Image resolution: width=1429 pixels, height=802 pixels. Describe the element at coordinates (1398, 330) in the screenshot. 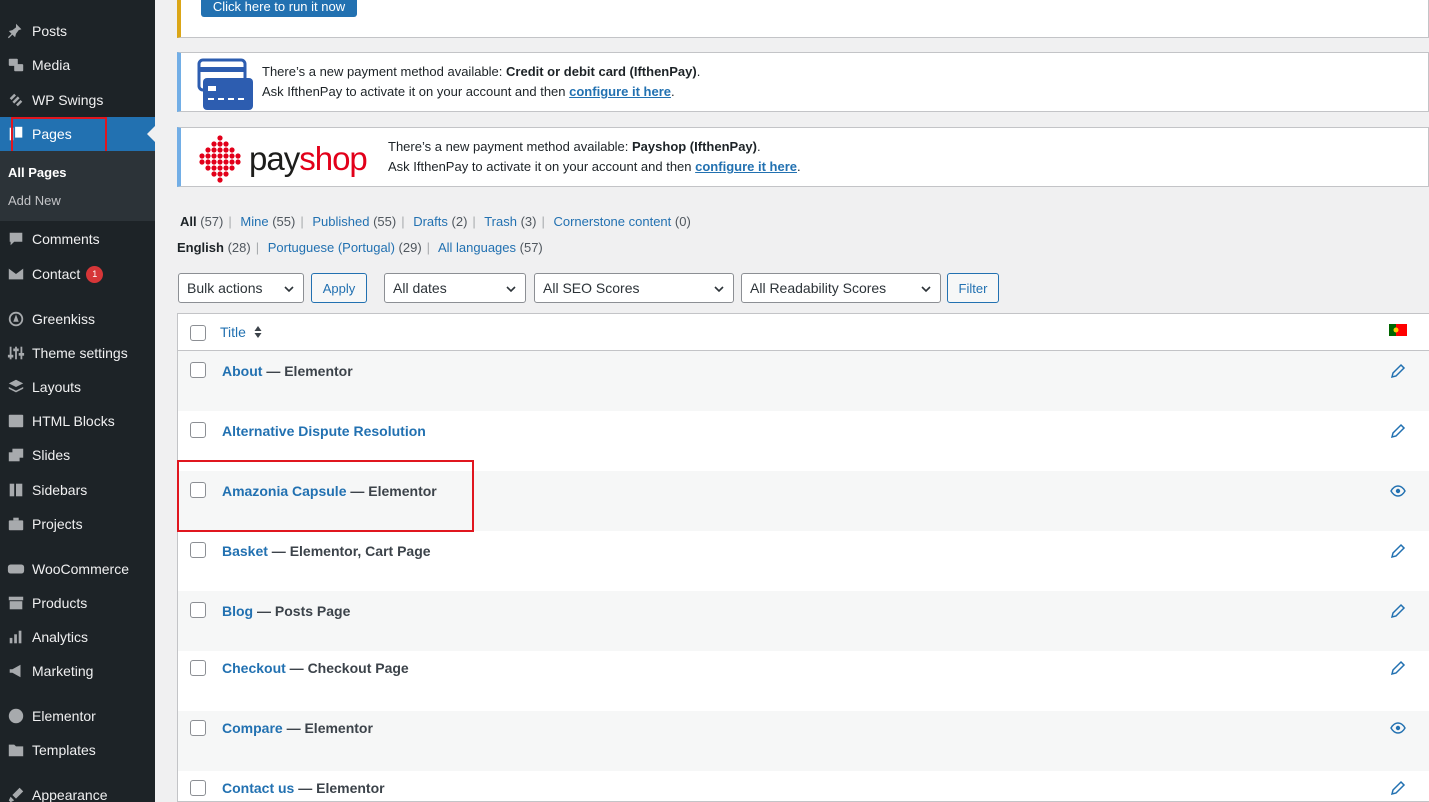

I see `portugal-flag-icon` at that location.